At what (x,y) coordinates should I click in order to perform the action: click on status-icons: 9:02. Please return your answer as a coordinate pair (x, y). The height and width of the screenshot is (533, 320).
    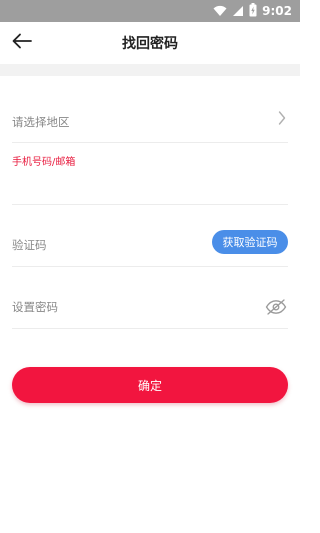
    Looking at the image, I should click on (252, 11).